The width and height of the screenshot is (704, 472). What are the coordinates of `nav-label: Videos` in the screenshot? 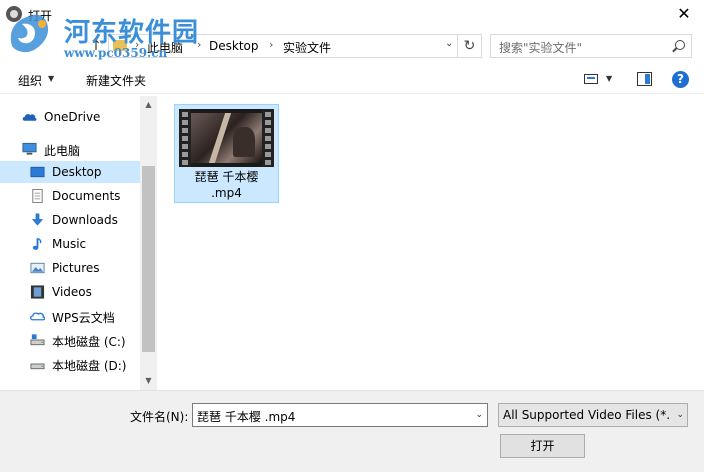 It's located at (72, 292).